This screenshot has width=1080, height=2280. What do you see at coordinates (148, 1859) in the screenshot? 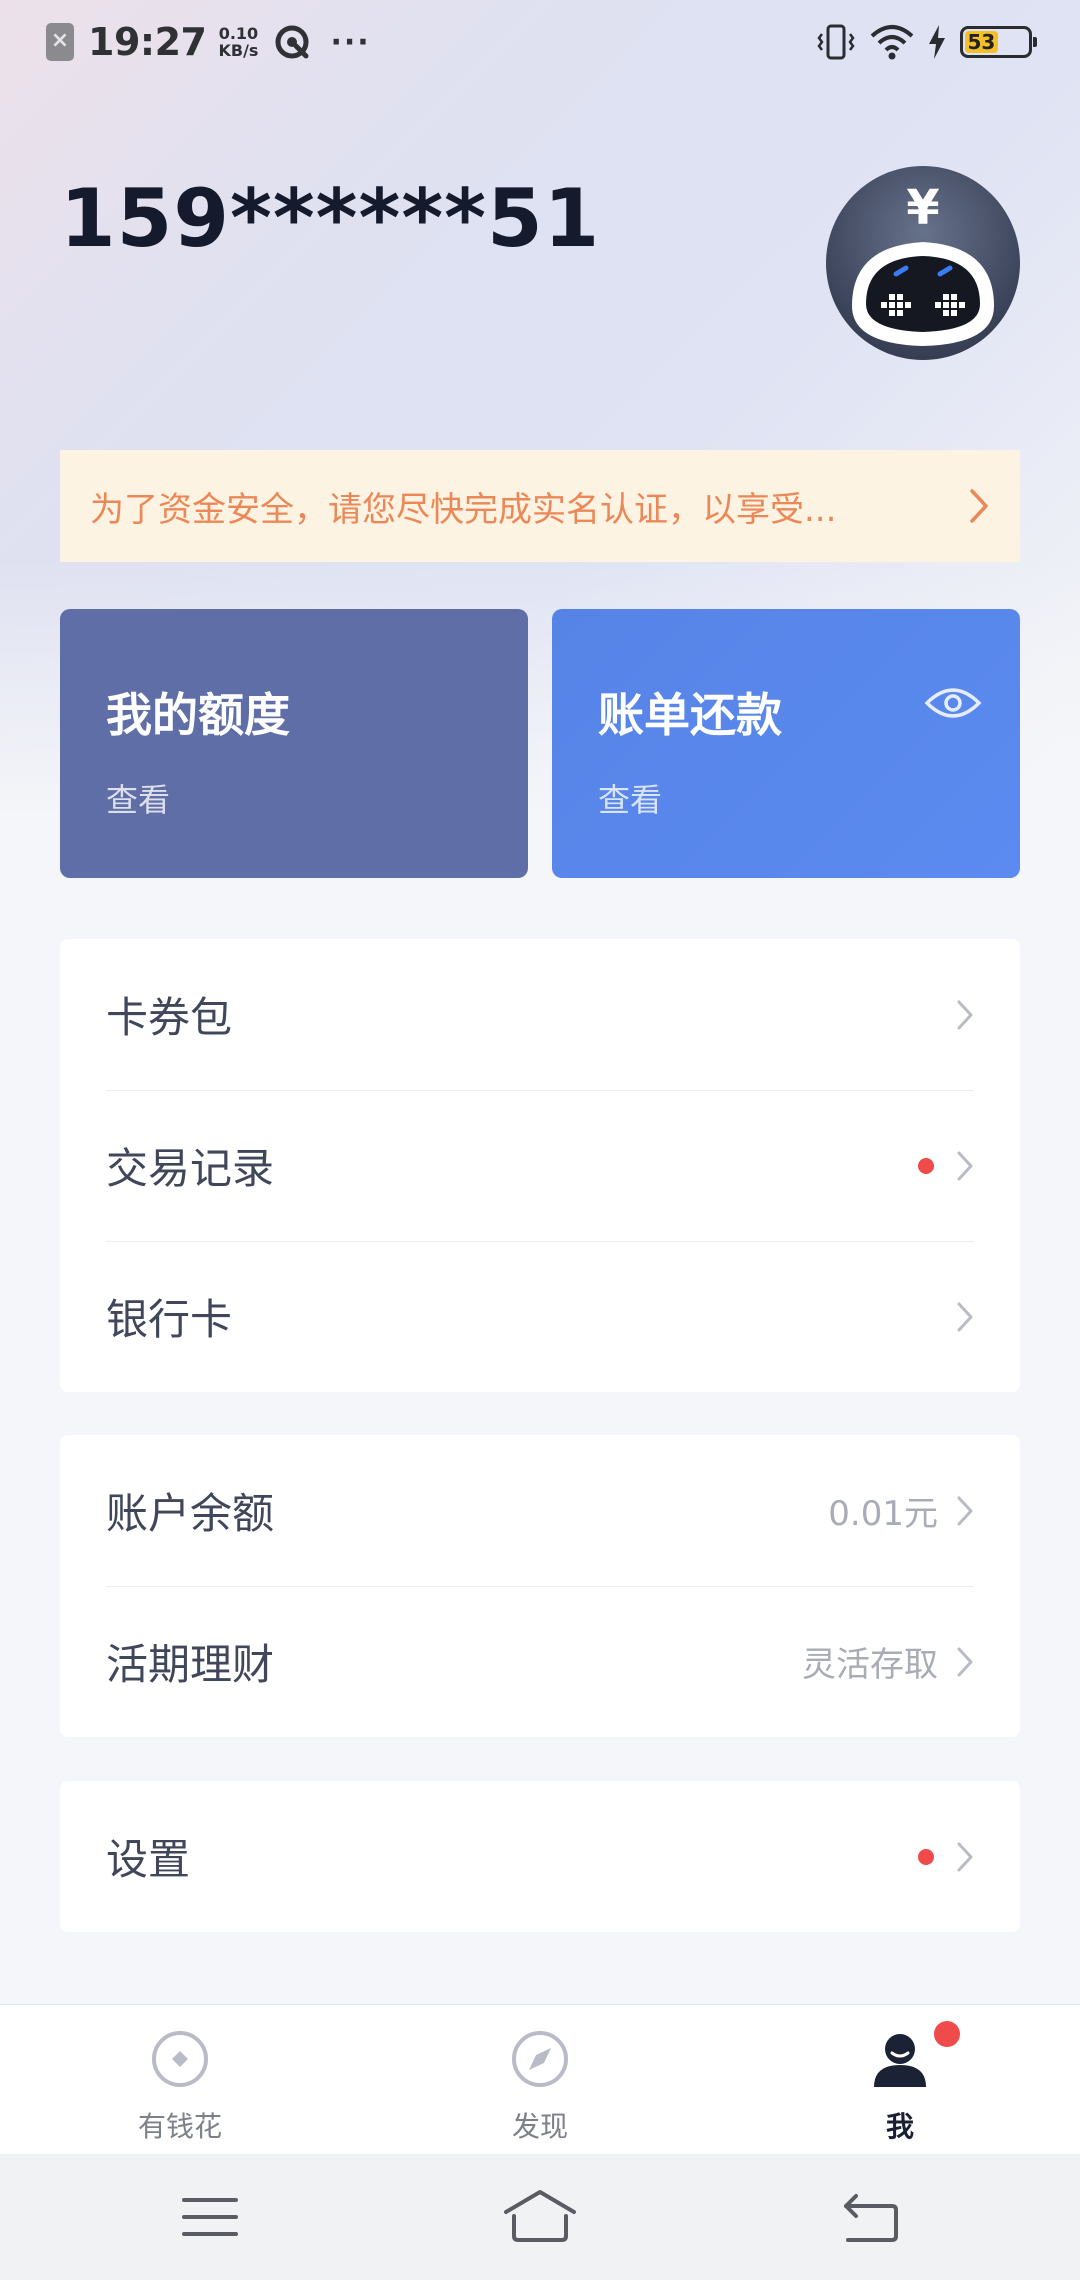
I see `settings-label: 设置` at bounding box center [148, 1859].